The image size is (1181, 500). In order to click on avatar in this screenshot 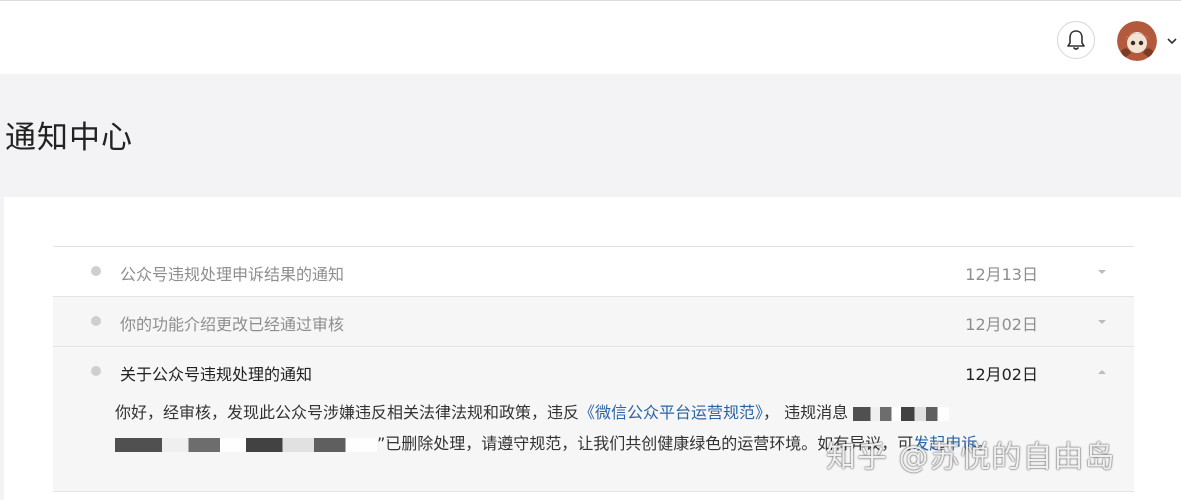, I will do `click(1137, 41)`.